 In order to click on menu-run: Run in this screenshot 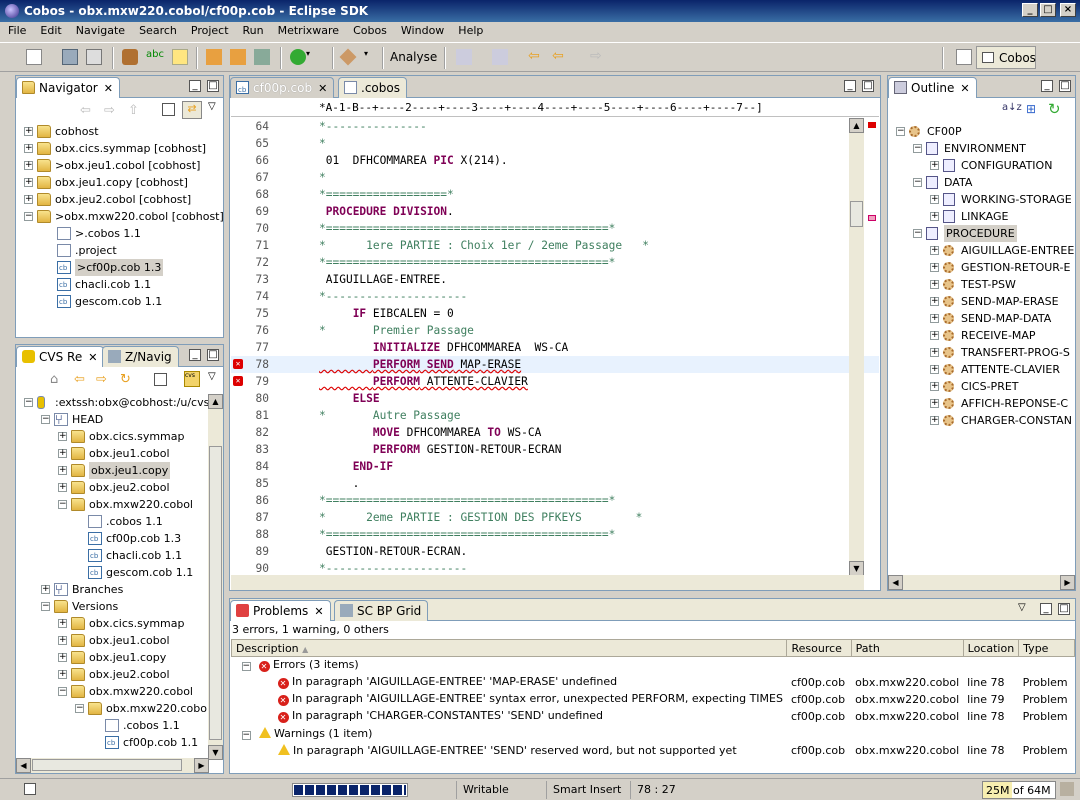, I will do `click(253, 31)`.